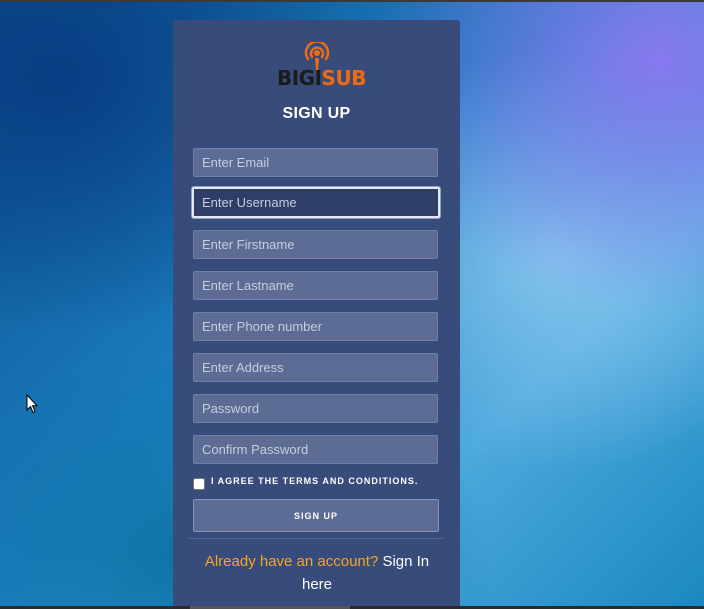 This screenshot has height=609, width=704. I want to click on terms-label: I AGREE THE TERMS AND CONDITIONS., so click(315, 481).